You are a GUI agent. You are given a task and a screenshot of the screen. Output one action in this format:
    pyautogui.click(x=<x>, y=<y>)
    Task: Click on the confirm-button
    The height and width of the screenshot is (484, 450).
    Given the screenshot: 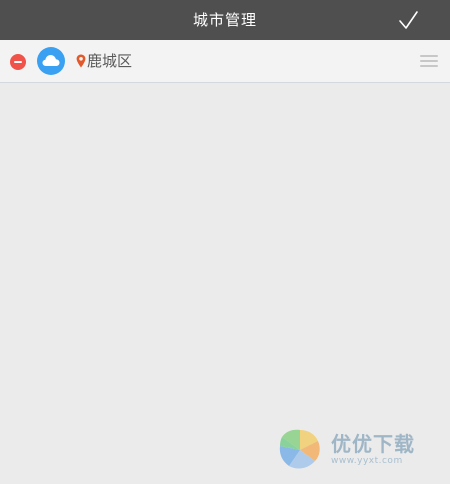 What is the action you would take?
    pyautogui.click(x=408, y=20)
    